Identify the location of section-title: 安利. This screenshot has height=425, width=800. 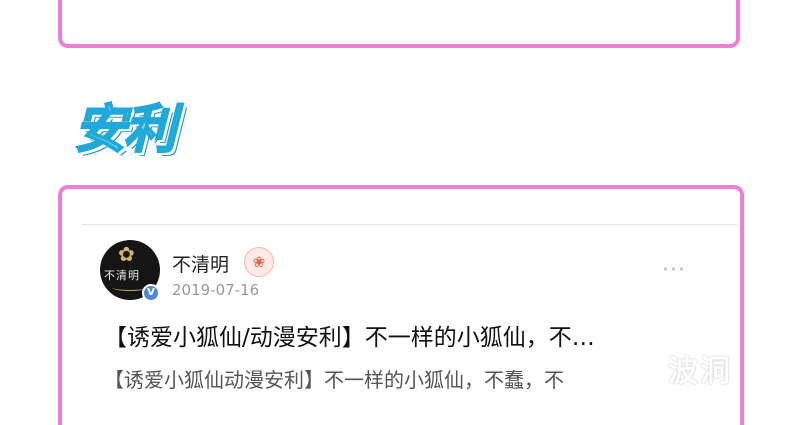
(125, 130).